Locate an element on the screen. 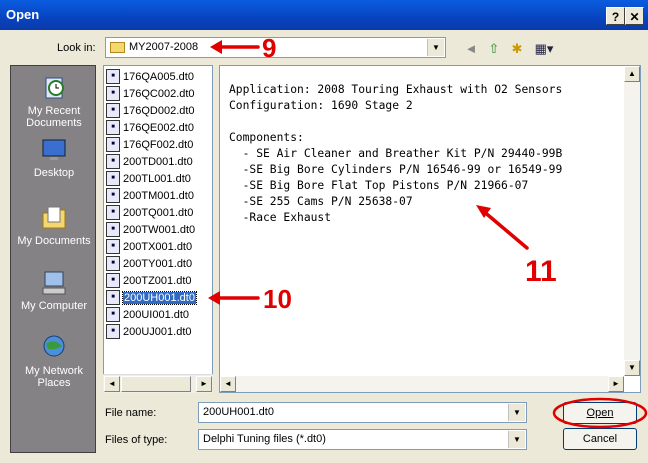  recent-documents-icon is located at coordinates (54, 88).